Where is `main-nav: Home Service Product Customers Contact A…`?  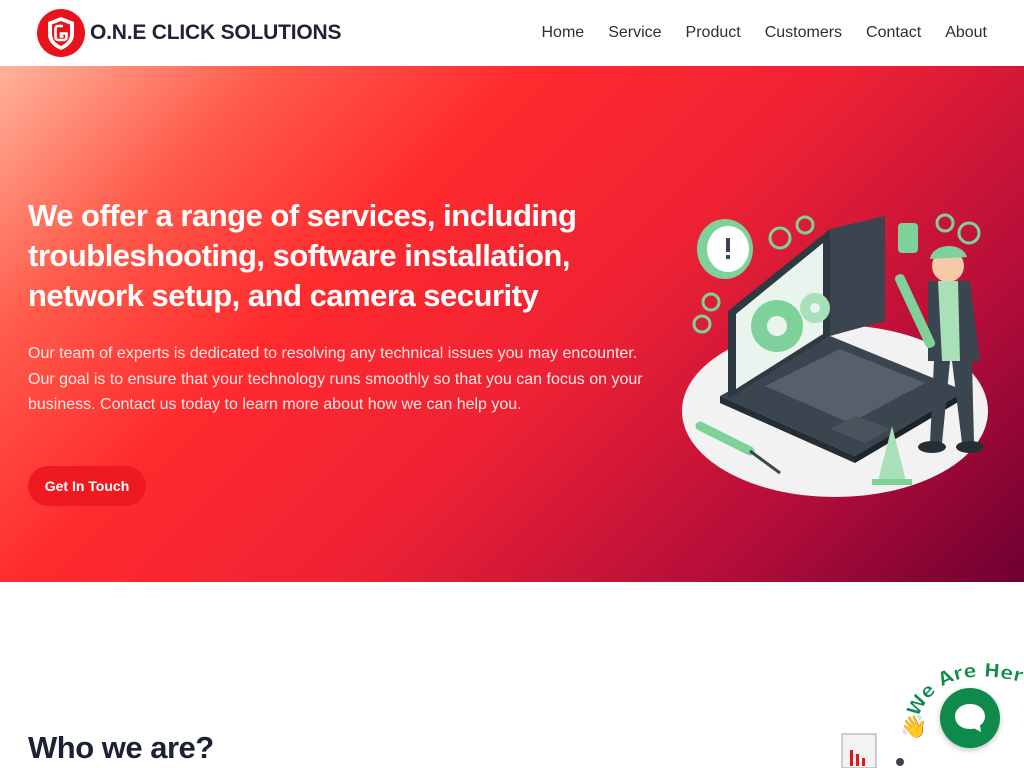
main-nav: Home Service Product Customers Contact A… is located at coordinates (753, 33).